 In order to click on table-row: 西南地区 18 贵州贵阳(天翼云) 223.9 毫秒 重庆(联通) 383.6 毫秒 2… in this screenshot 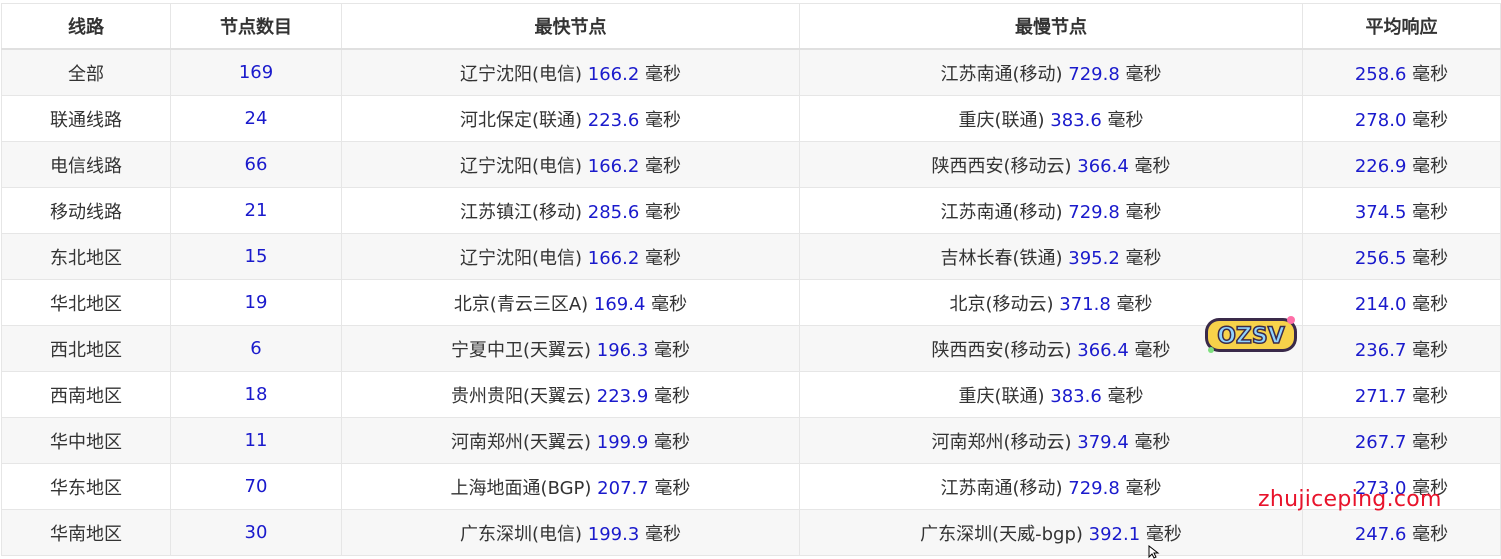, I will do `click(751, 394)`.